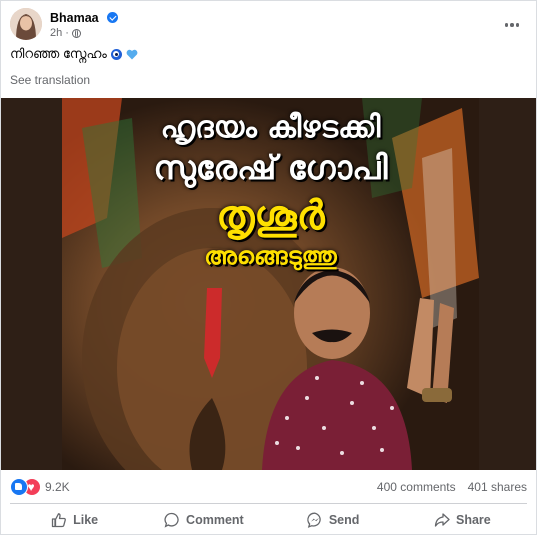 Image resolution: width=537 pixels, height=535 pixels. I want to click on like-reaction-icon, so click(19, 487).